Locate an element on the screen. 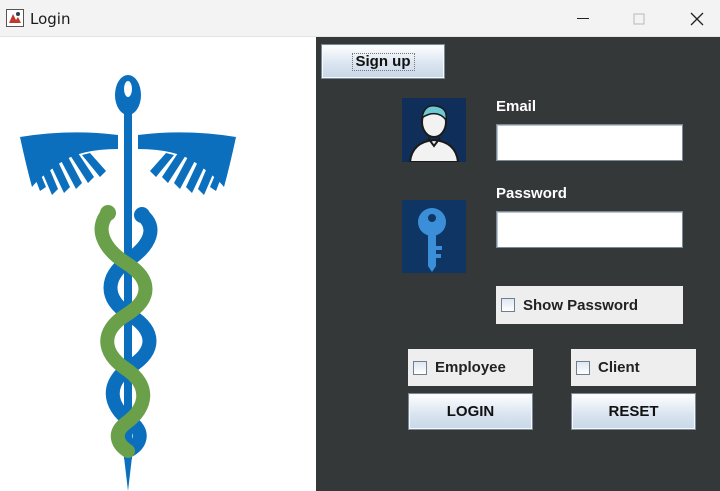 This screenshot has width=720, height=491. email-input is located at coordinates (589, 142).